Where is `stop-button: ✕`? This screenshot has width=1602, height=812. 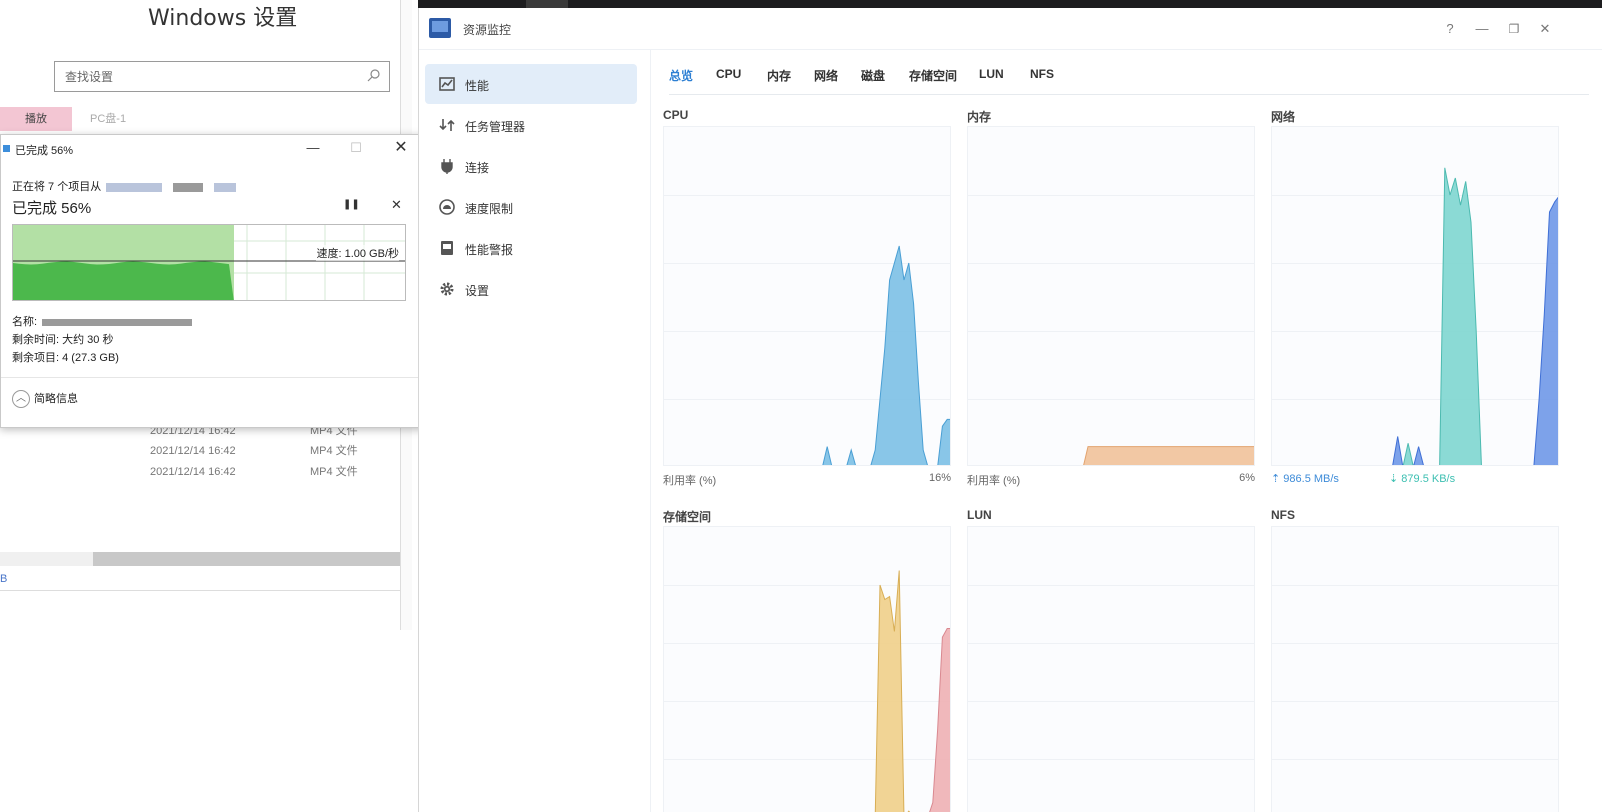 stop-button: ✕ is located at coordinates (396, 205).